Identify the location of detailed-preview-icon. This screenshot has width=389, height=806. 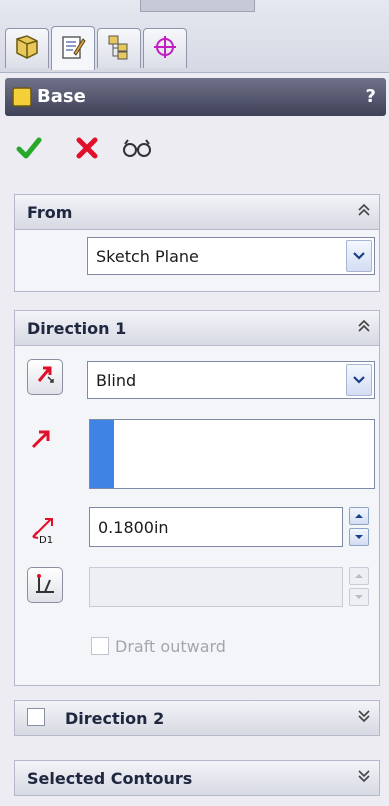
(137, 150).